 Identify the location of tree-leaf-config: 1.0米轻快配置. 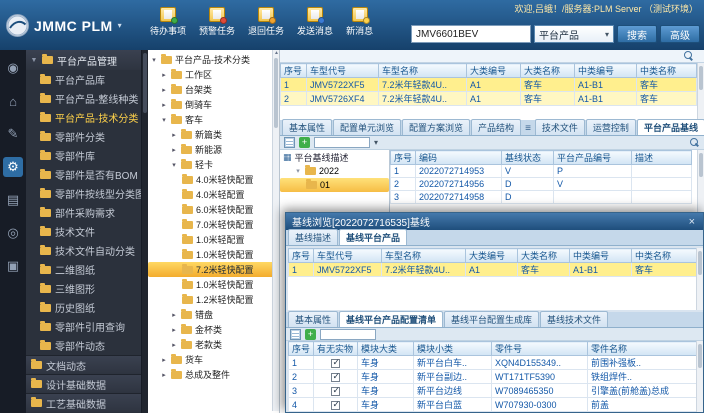
(213, 284).